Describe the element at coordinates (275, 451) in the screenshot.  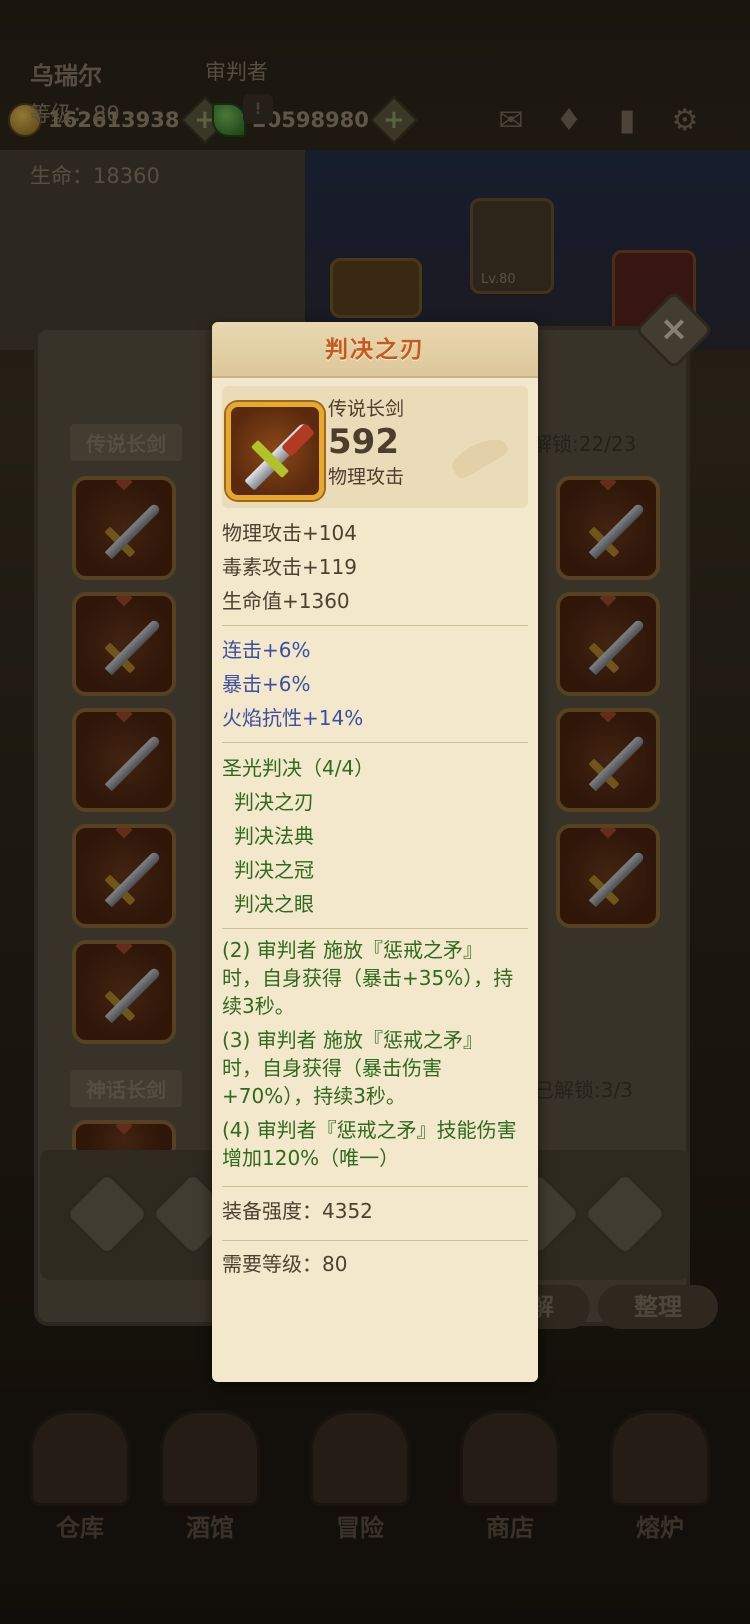
I see `item-icon` at that location.